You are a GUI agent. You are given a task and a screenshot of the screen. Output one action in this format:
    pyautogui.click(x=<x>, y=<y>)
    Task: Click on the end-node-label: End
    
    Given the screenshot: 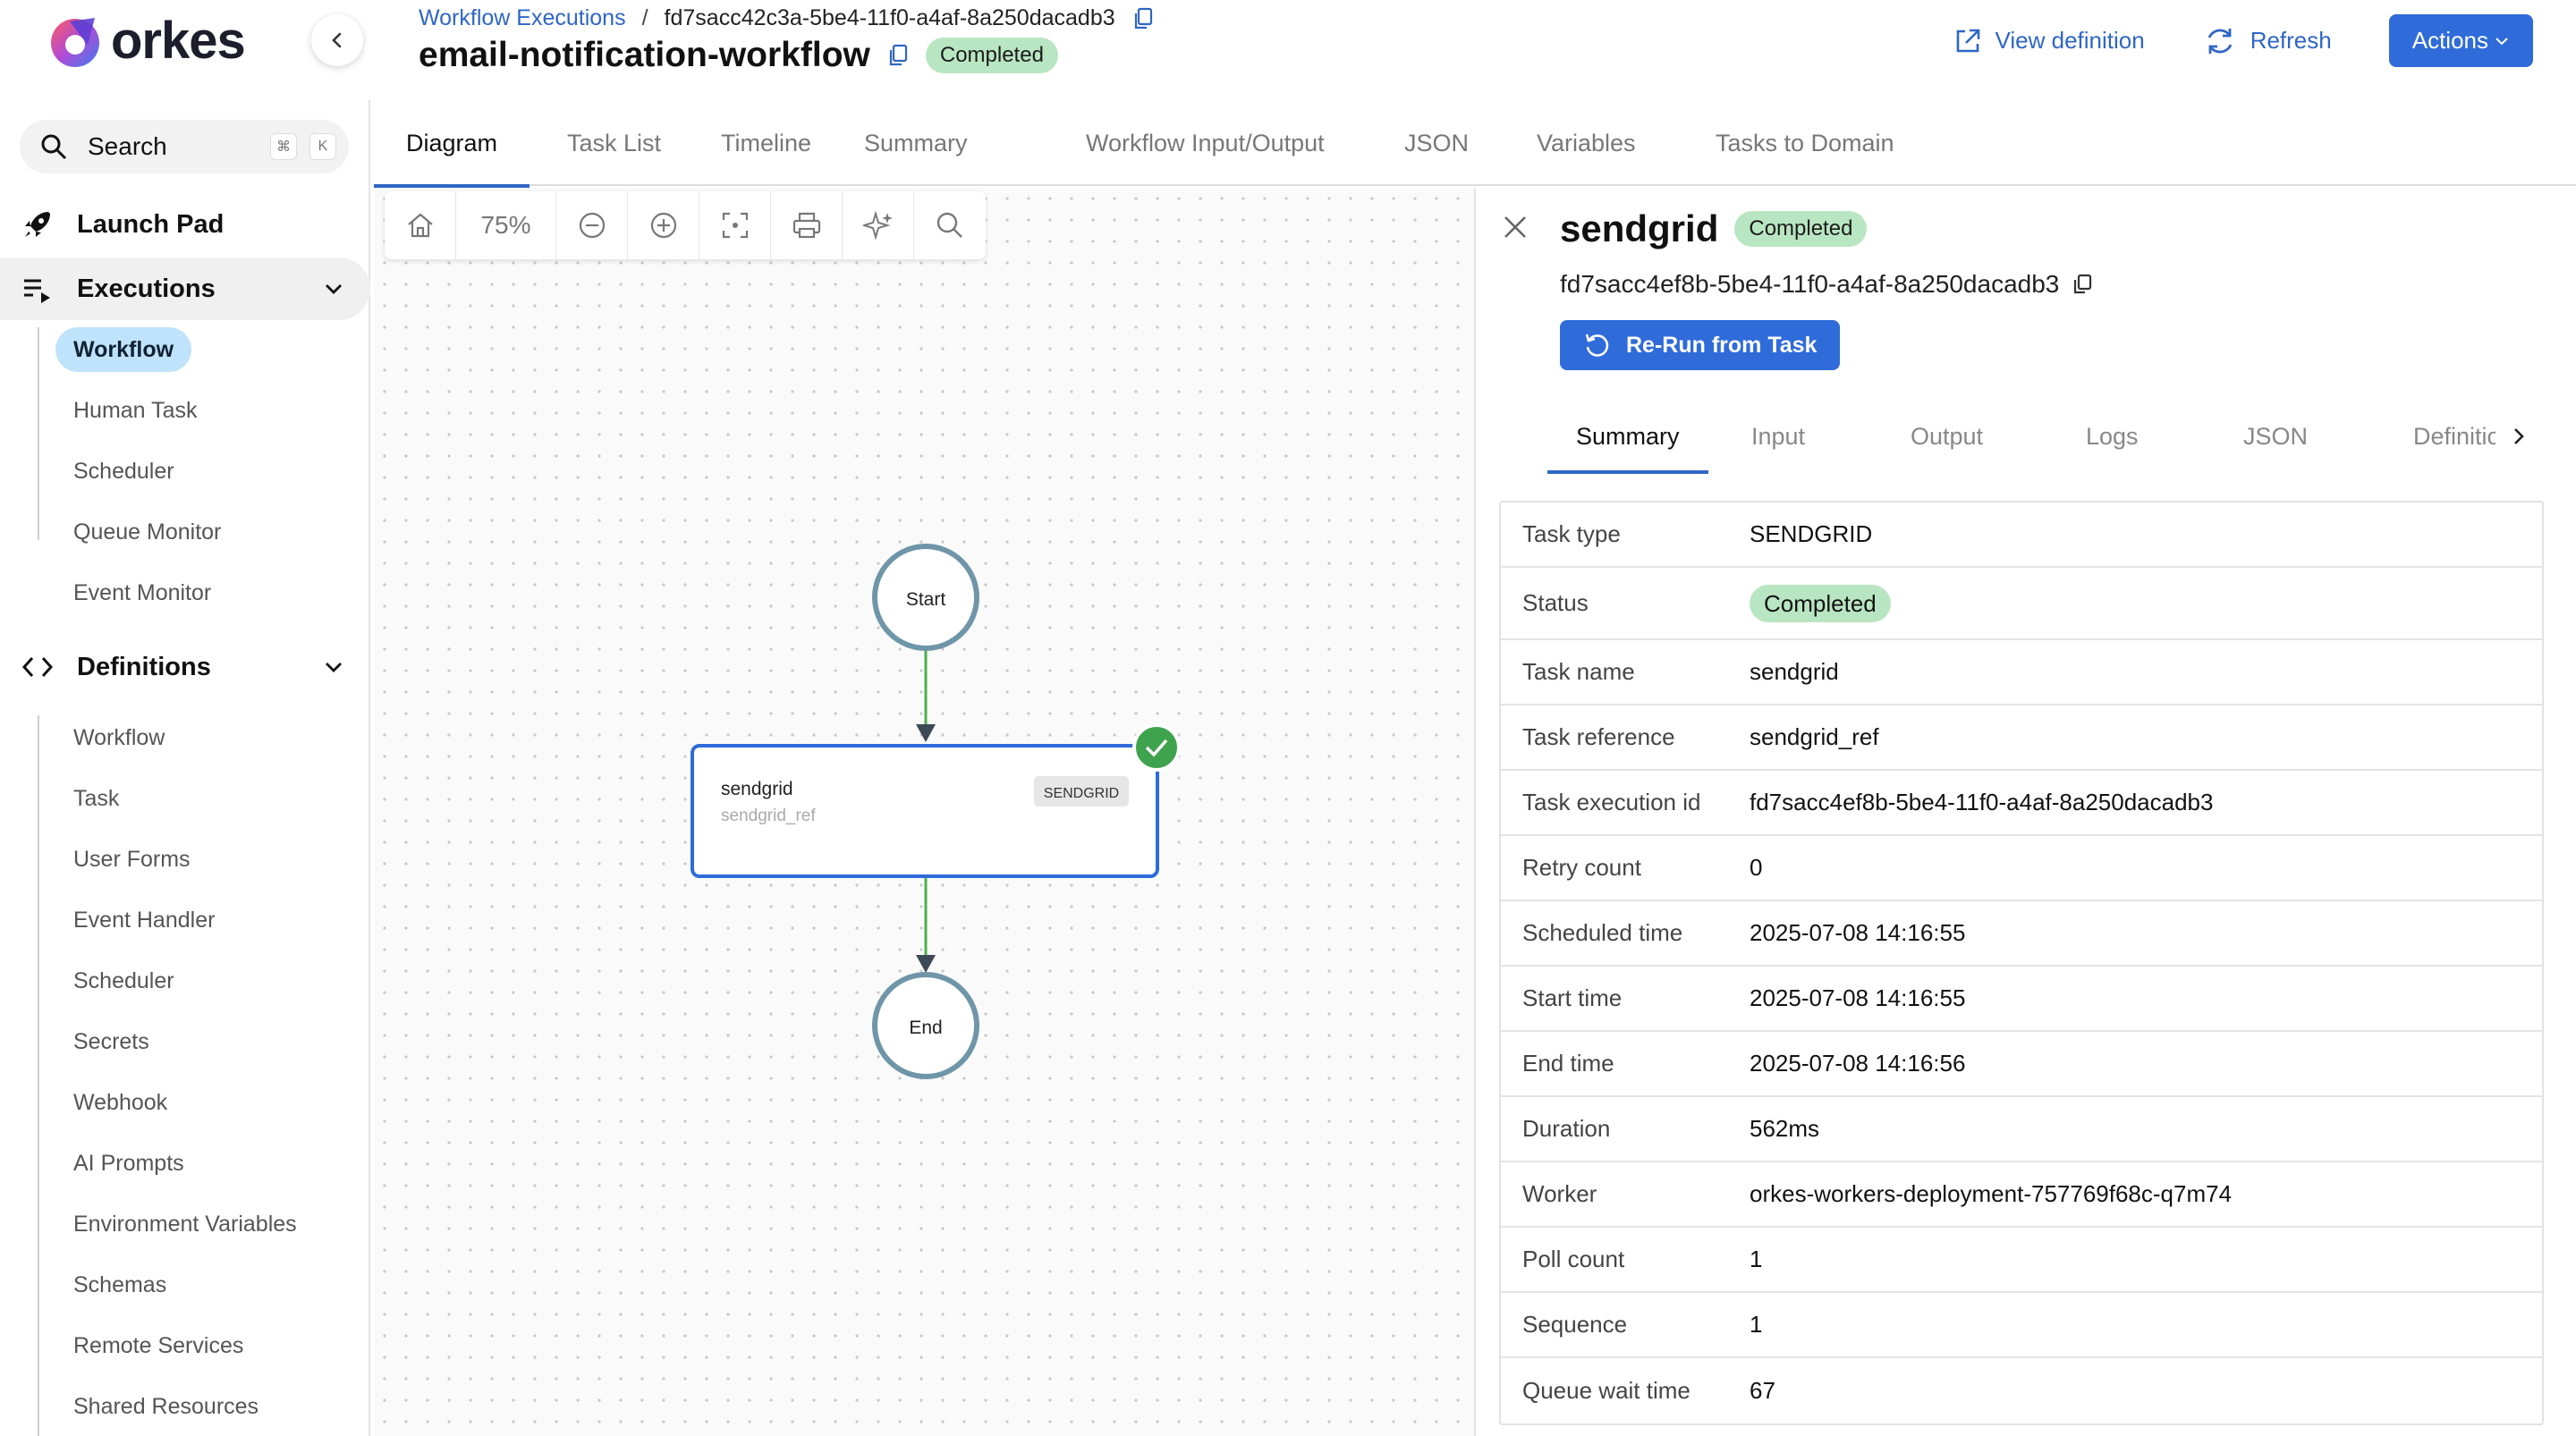 What is the action you would take?
    pyautogui.click(x=925, y=1028)
    